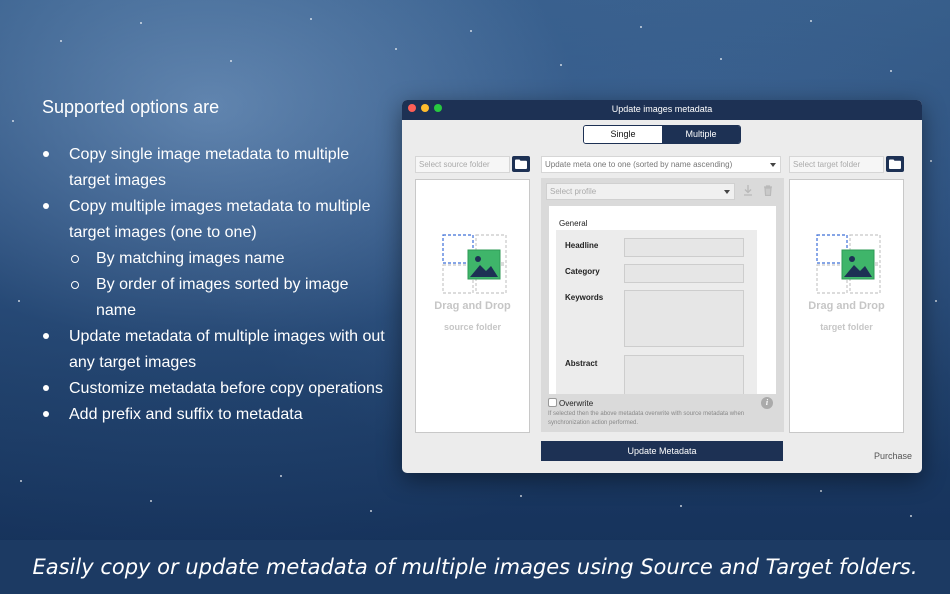  I want to click on feature-item: Add prefix and suffix to metadata, so click(214, 415).